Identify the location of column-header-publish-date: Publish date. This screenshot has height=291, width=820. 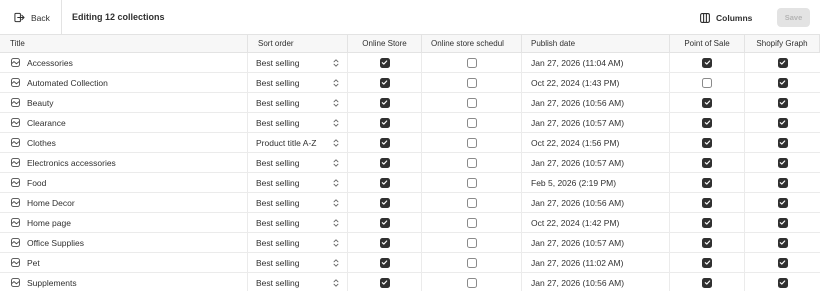
(596, 43).